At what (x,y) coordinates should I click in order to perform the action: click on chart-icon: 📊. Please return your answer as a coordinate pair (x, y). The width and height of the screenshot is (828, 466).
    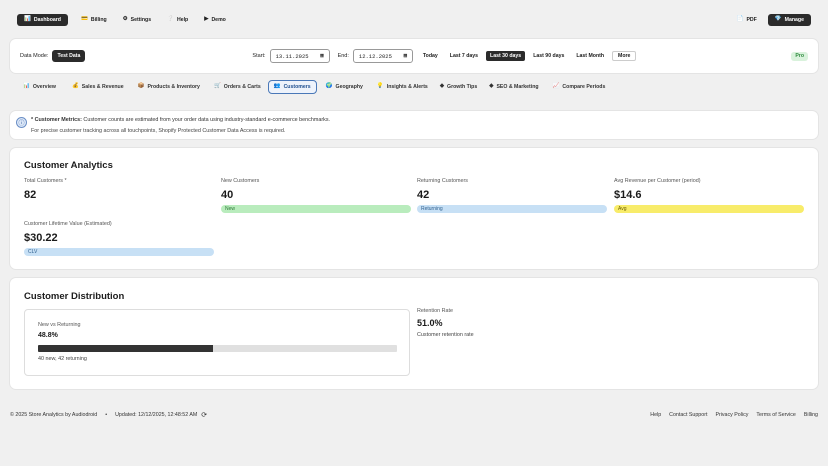
    Looking at the image, I should click on (26, 86).